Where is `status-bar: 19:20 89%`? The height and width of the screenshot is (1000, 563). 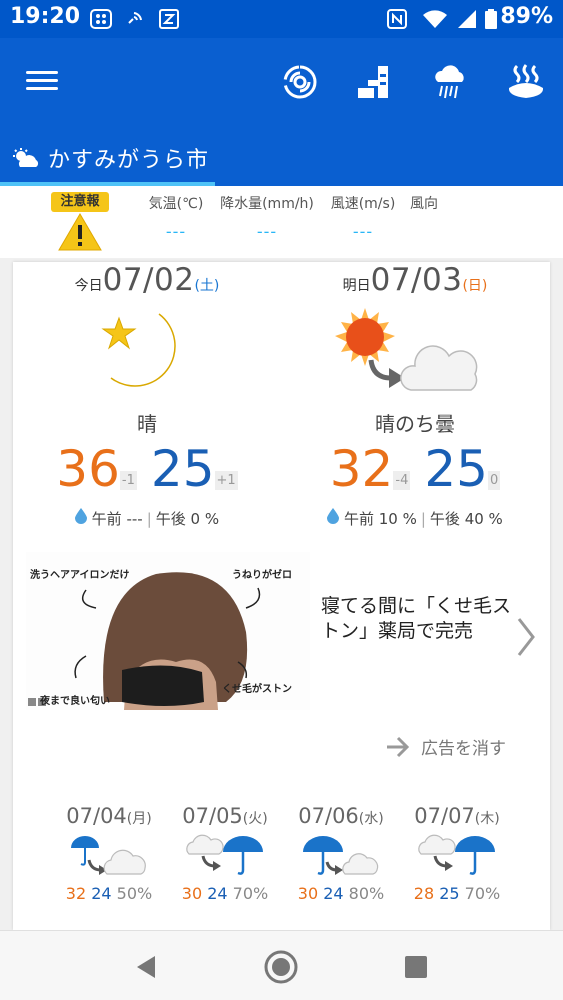
status-bar: 19:20 89% is located at coordinates (281, 19).